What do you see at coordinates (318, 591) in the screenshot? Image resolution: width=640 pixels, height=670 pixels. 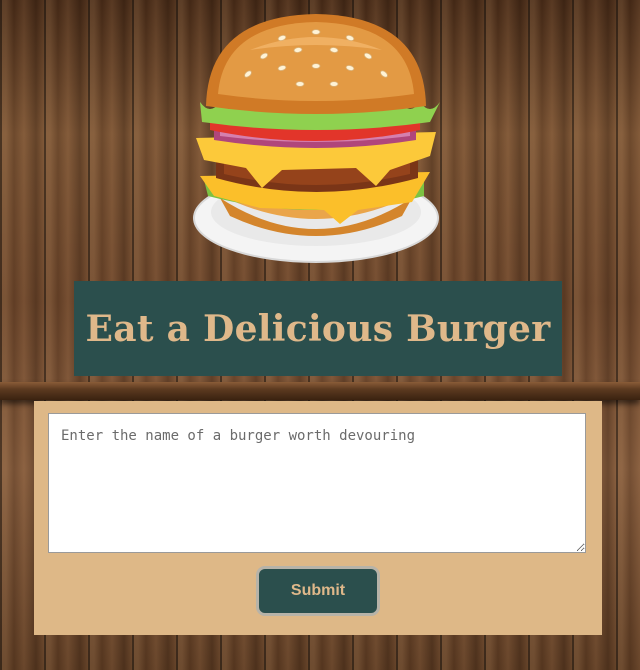 I see `submit-button: Submit` at bounding box center [318, 591].